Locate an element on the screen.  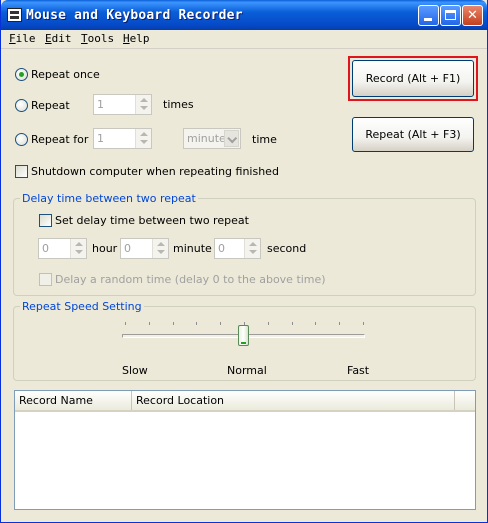
repeat-for-value: 1 is located at coordinates (100, 138).